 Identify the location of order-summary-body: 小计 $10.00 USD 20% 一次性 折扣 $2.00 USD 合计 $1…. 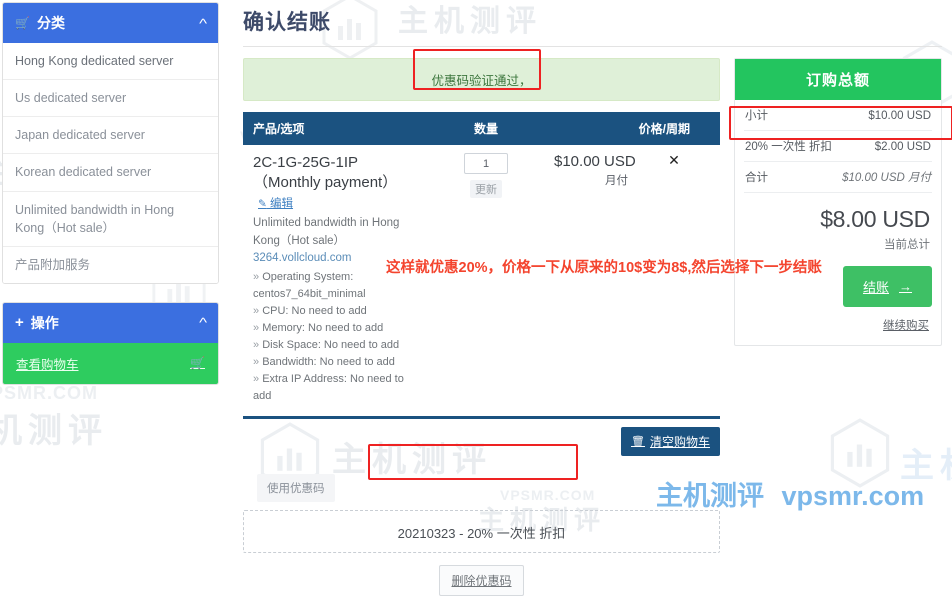
(838, 222).